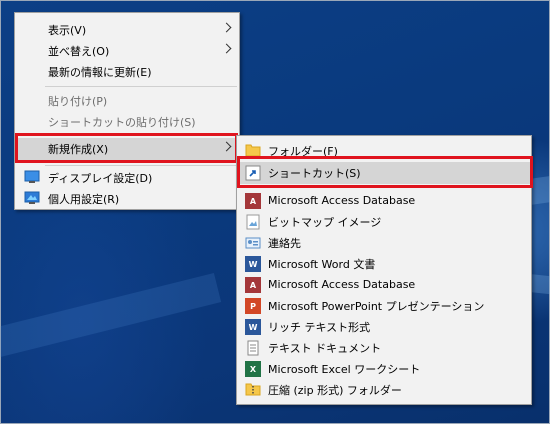  What do you see at coordinates (384, 347) in the screenshot?
I see `submenu-item-text-document: テキスト ドキュメント` at bounding box center [384, 347].